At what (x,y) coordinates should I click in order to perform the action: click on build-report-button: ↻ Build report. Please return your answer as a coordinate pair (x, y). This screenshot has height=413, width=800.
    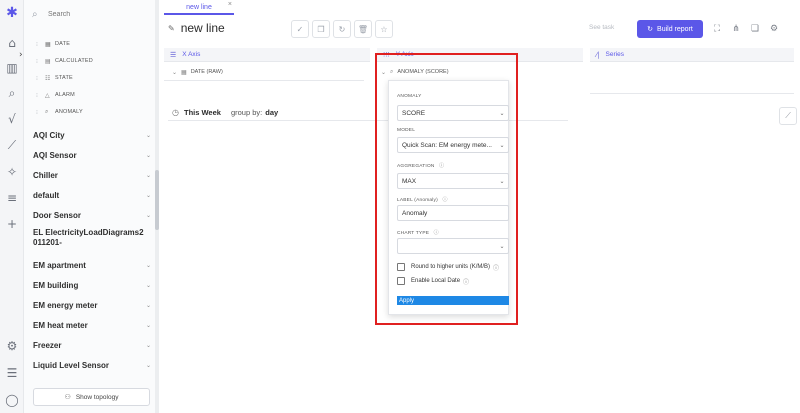
    Looking at the image, I should click on (670, 29).